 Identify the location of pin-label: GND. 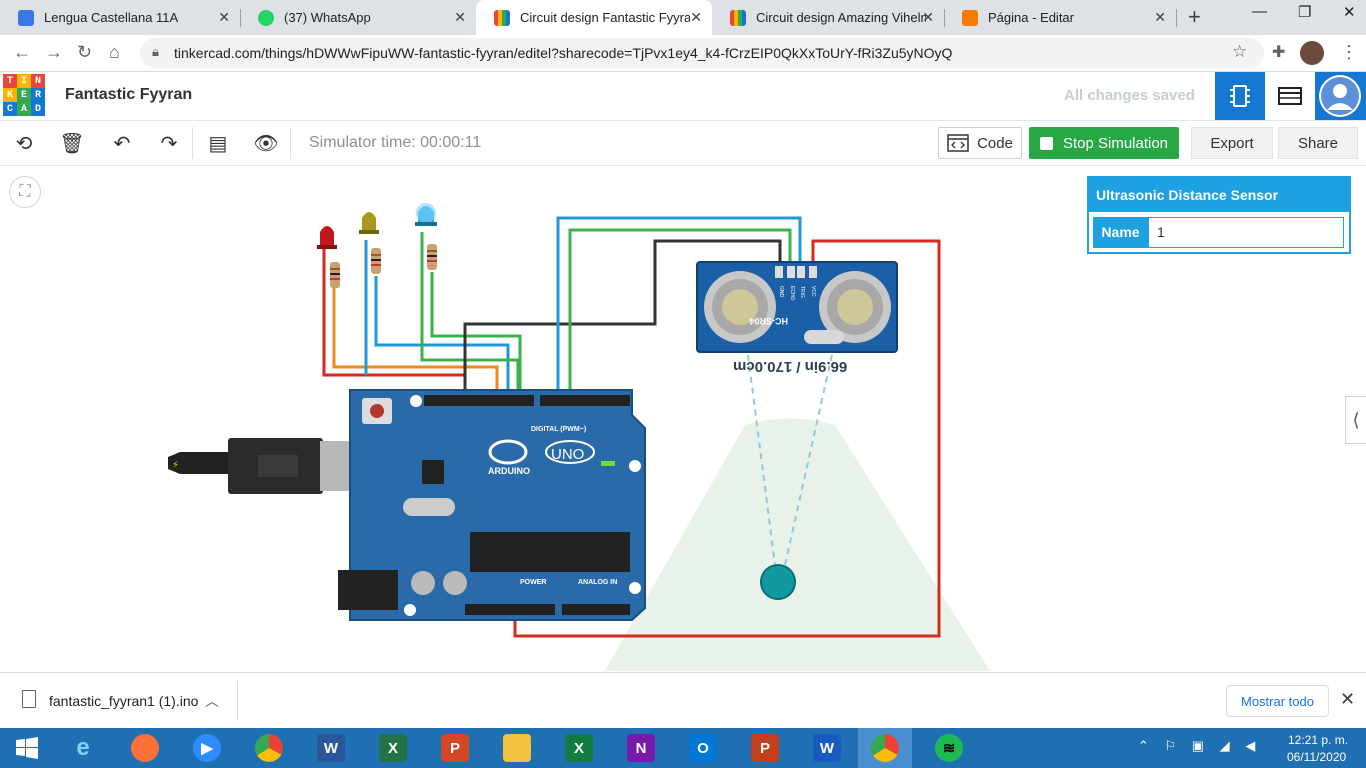
(781, 292).